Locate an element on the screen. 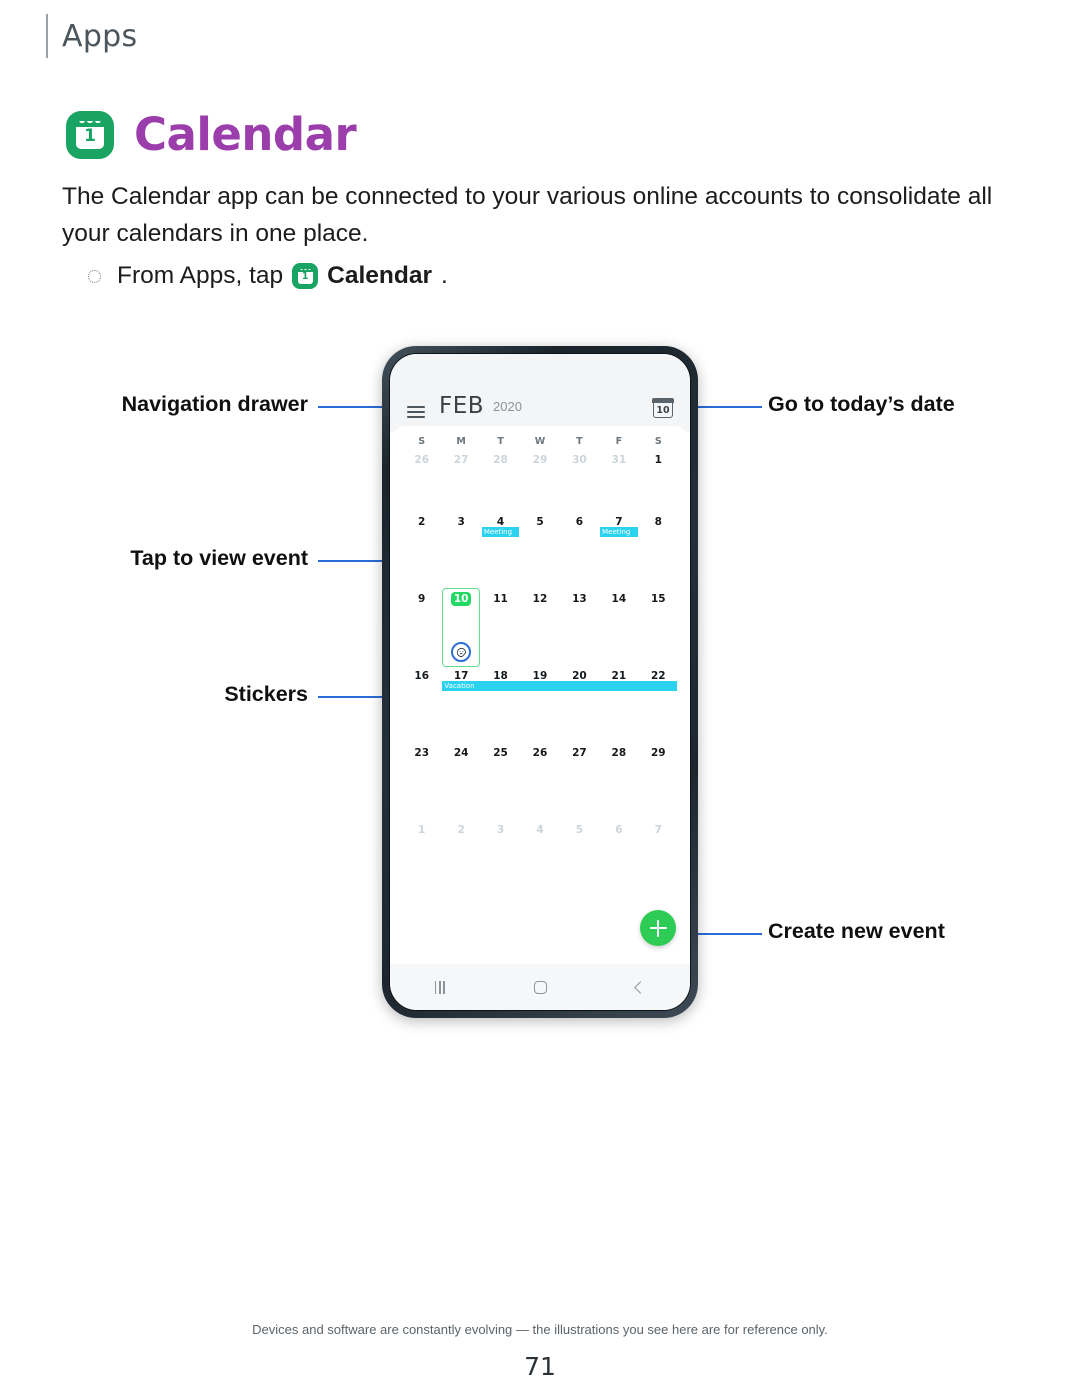  calendar-day-cell: 25 is located at coordinates (500, 752).